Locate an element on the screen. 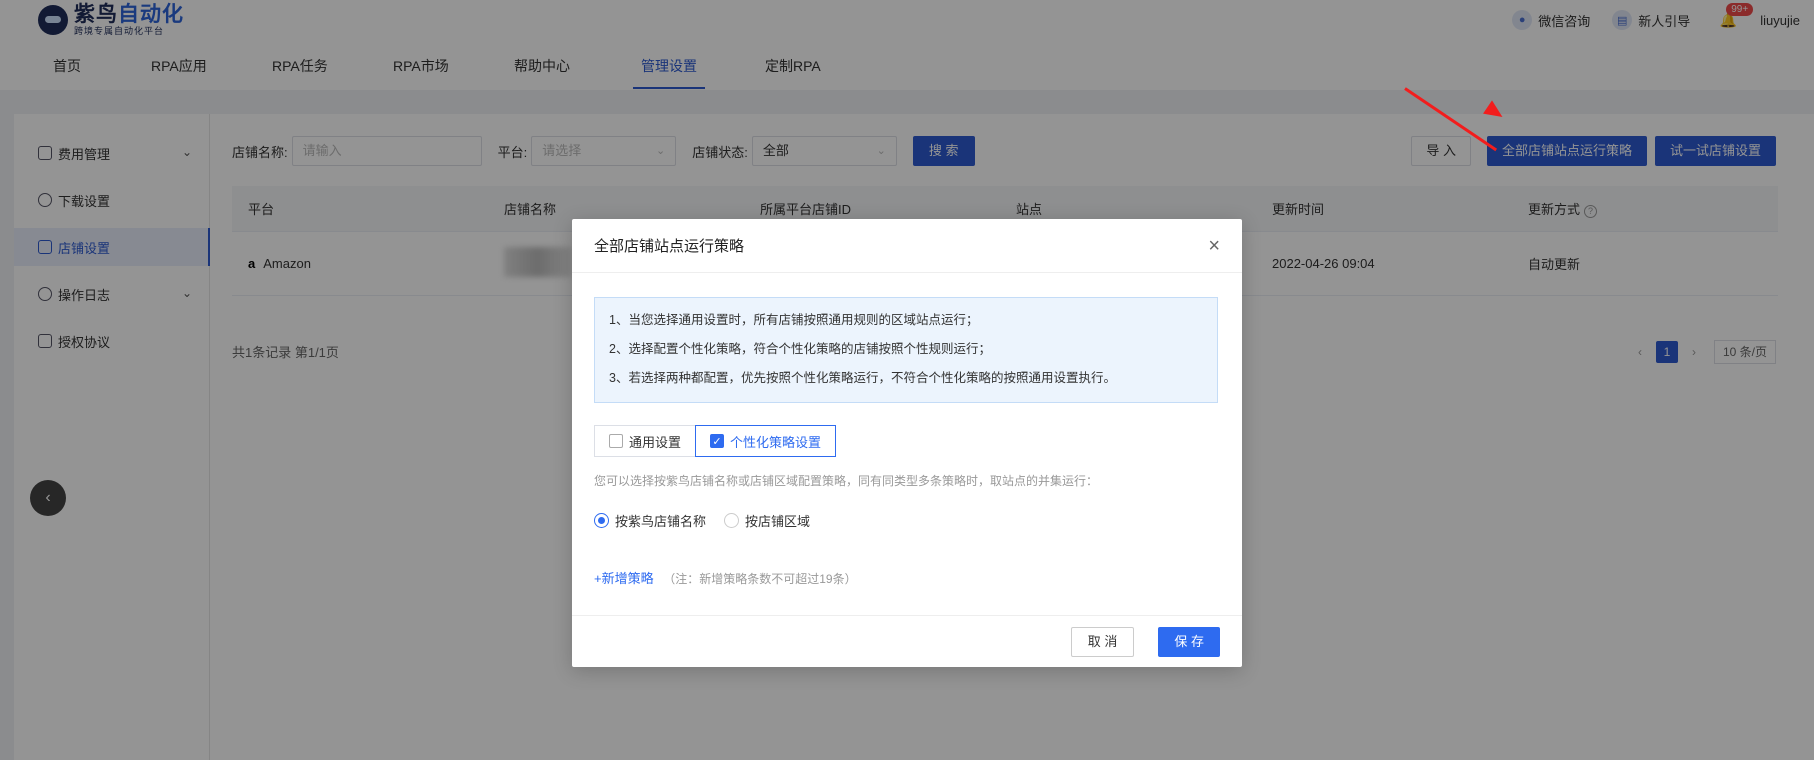 This screenshot has height=760, width=1814. add-strategy-link: +新增策略 is located at coordinates (624, 578).